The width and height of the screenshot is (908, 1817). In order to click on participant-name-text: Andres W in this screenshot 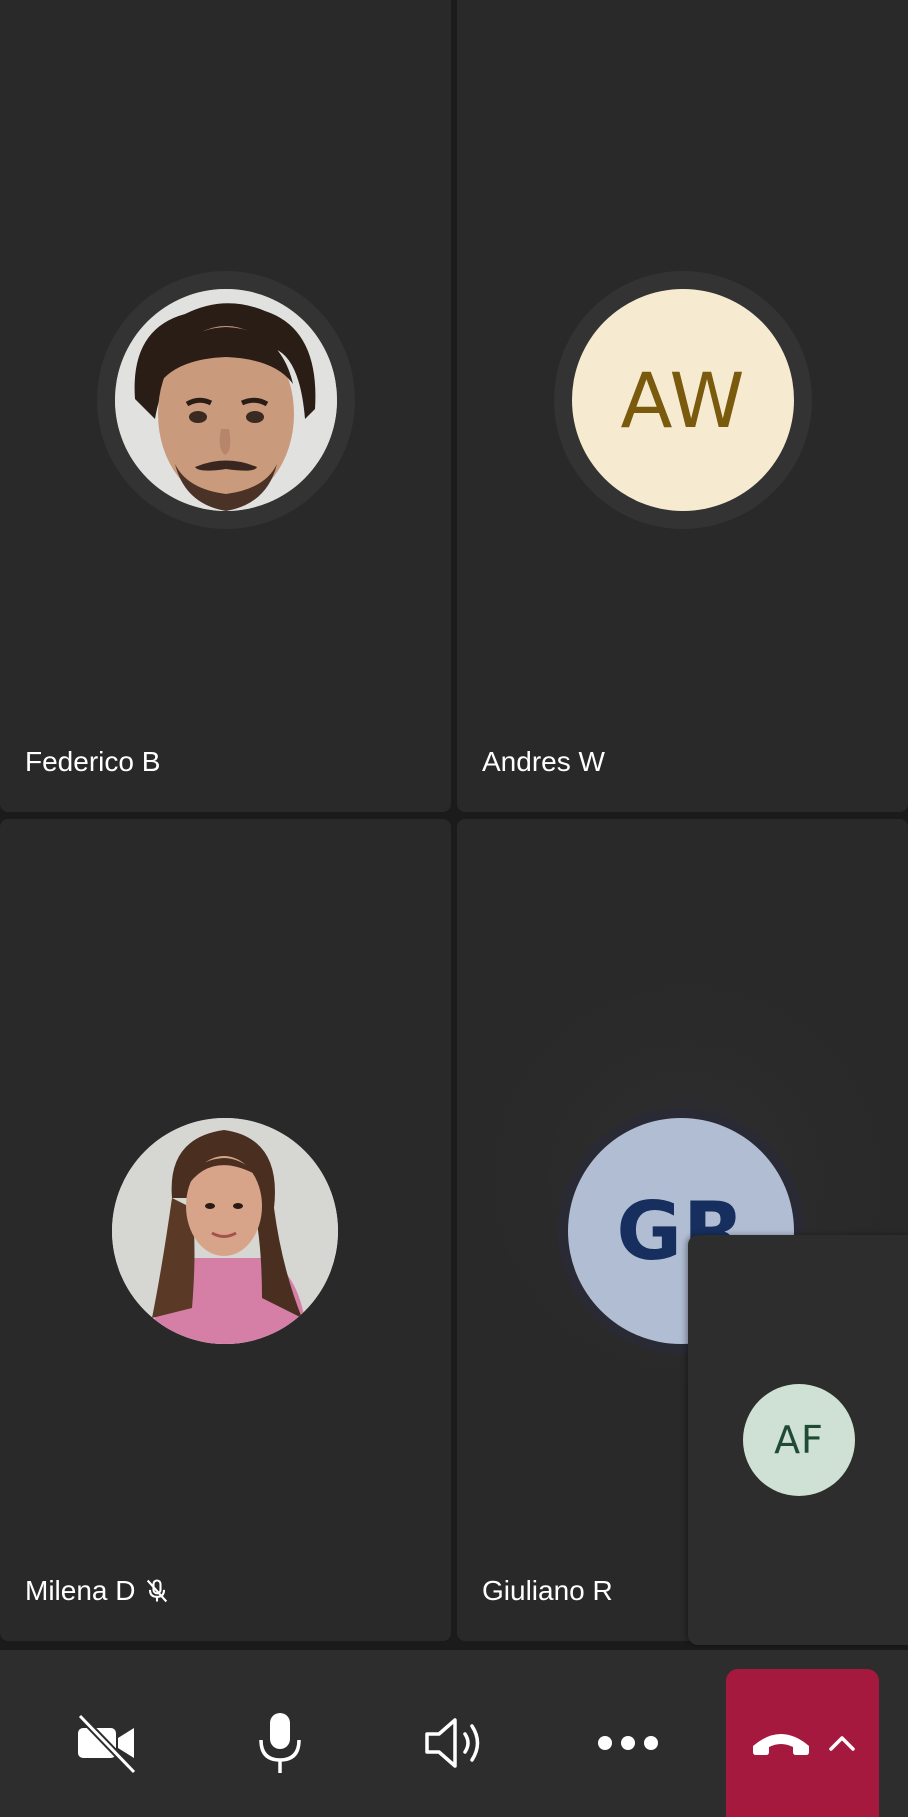, I will do `click(543, 761)`.